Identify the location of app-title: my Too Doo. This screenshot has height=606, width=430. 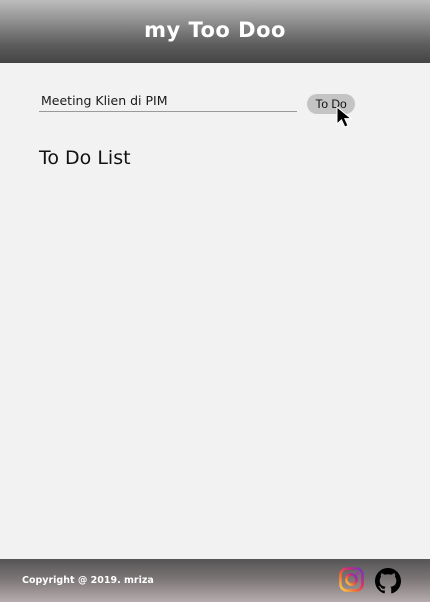
(215, 29).